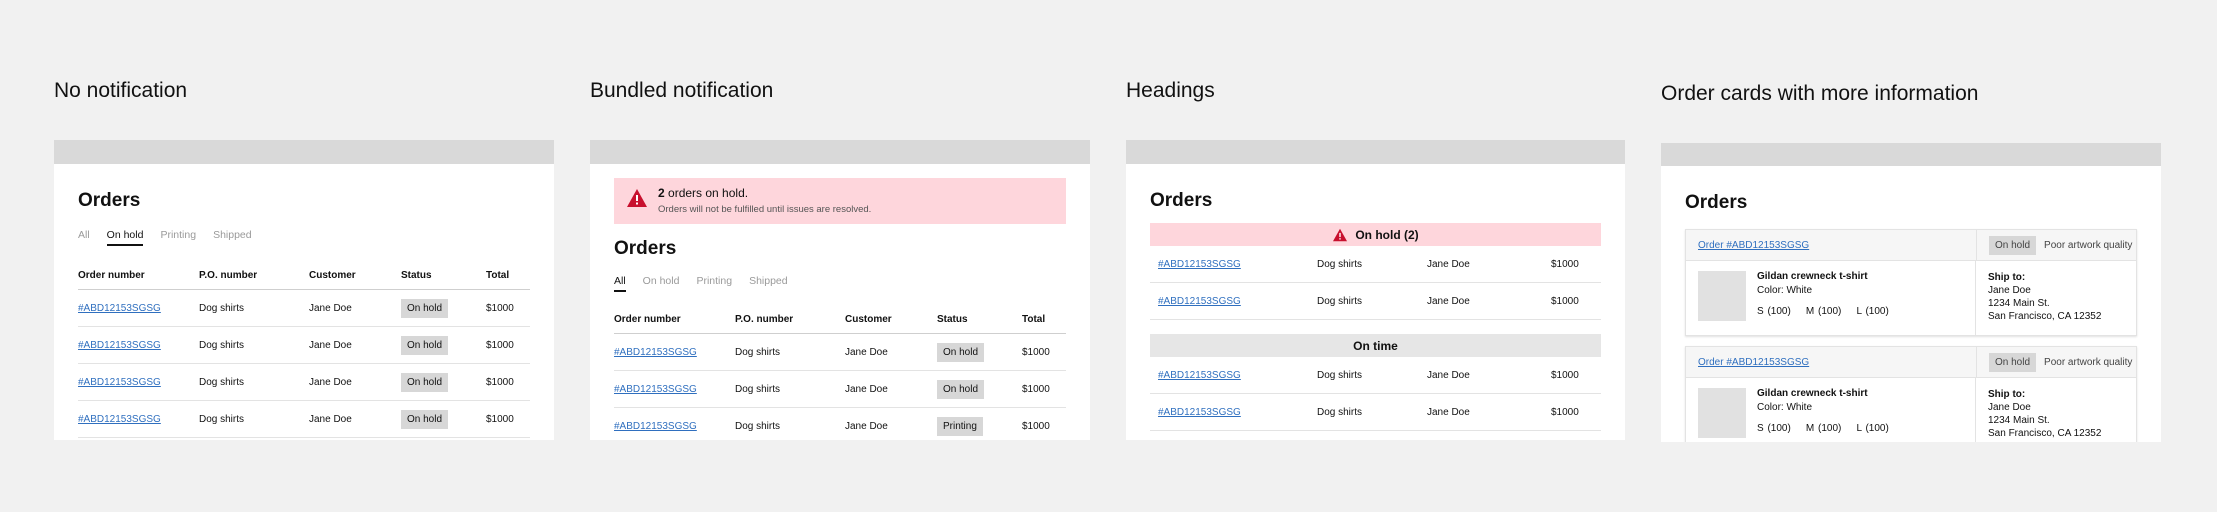 The width and height of the screenshot is (2217, 512). What do you see at coordinates (1823, 428) in the screenshot?
I see `product-sizes: S (100) M (100) L (100)` at bounding box center [1823, 428].